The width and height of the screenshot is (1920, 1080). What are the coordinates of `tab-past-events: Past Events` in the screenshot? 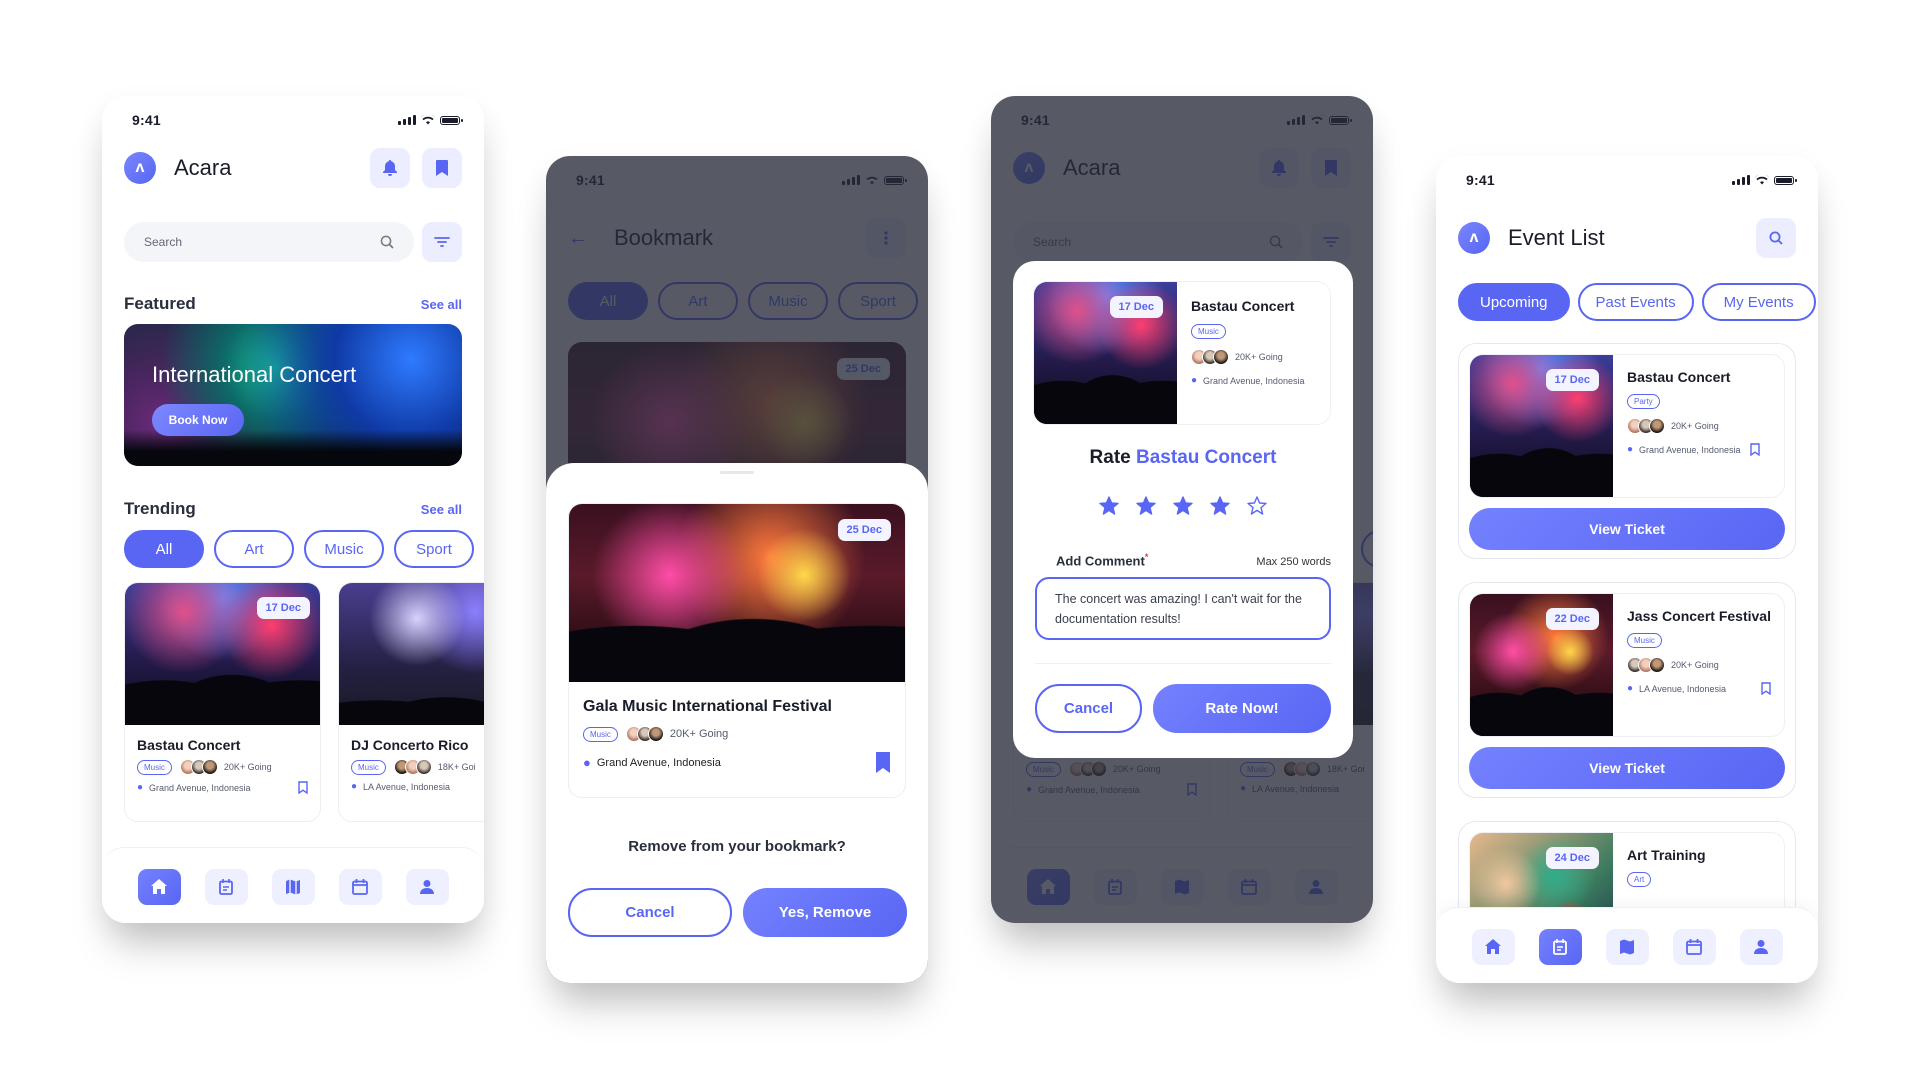 It's located at (1635, 302).